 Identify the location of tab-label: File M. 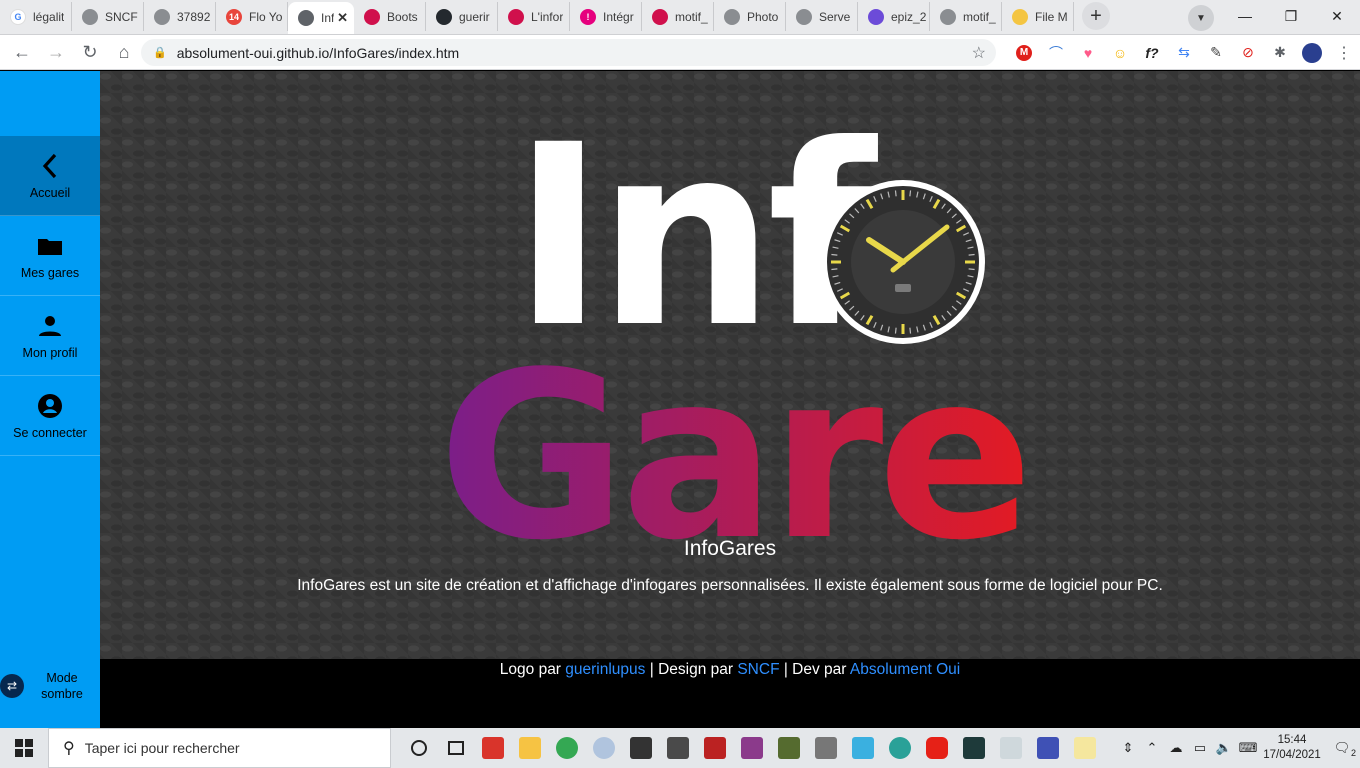
(1051, 16).